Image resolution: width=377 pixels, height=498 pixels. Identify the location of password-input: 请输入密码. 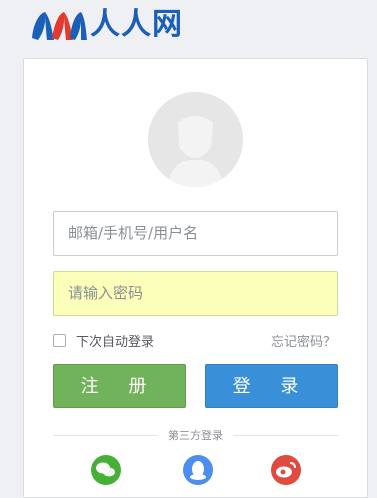
(195, 293).